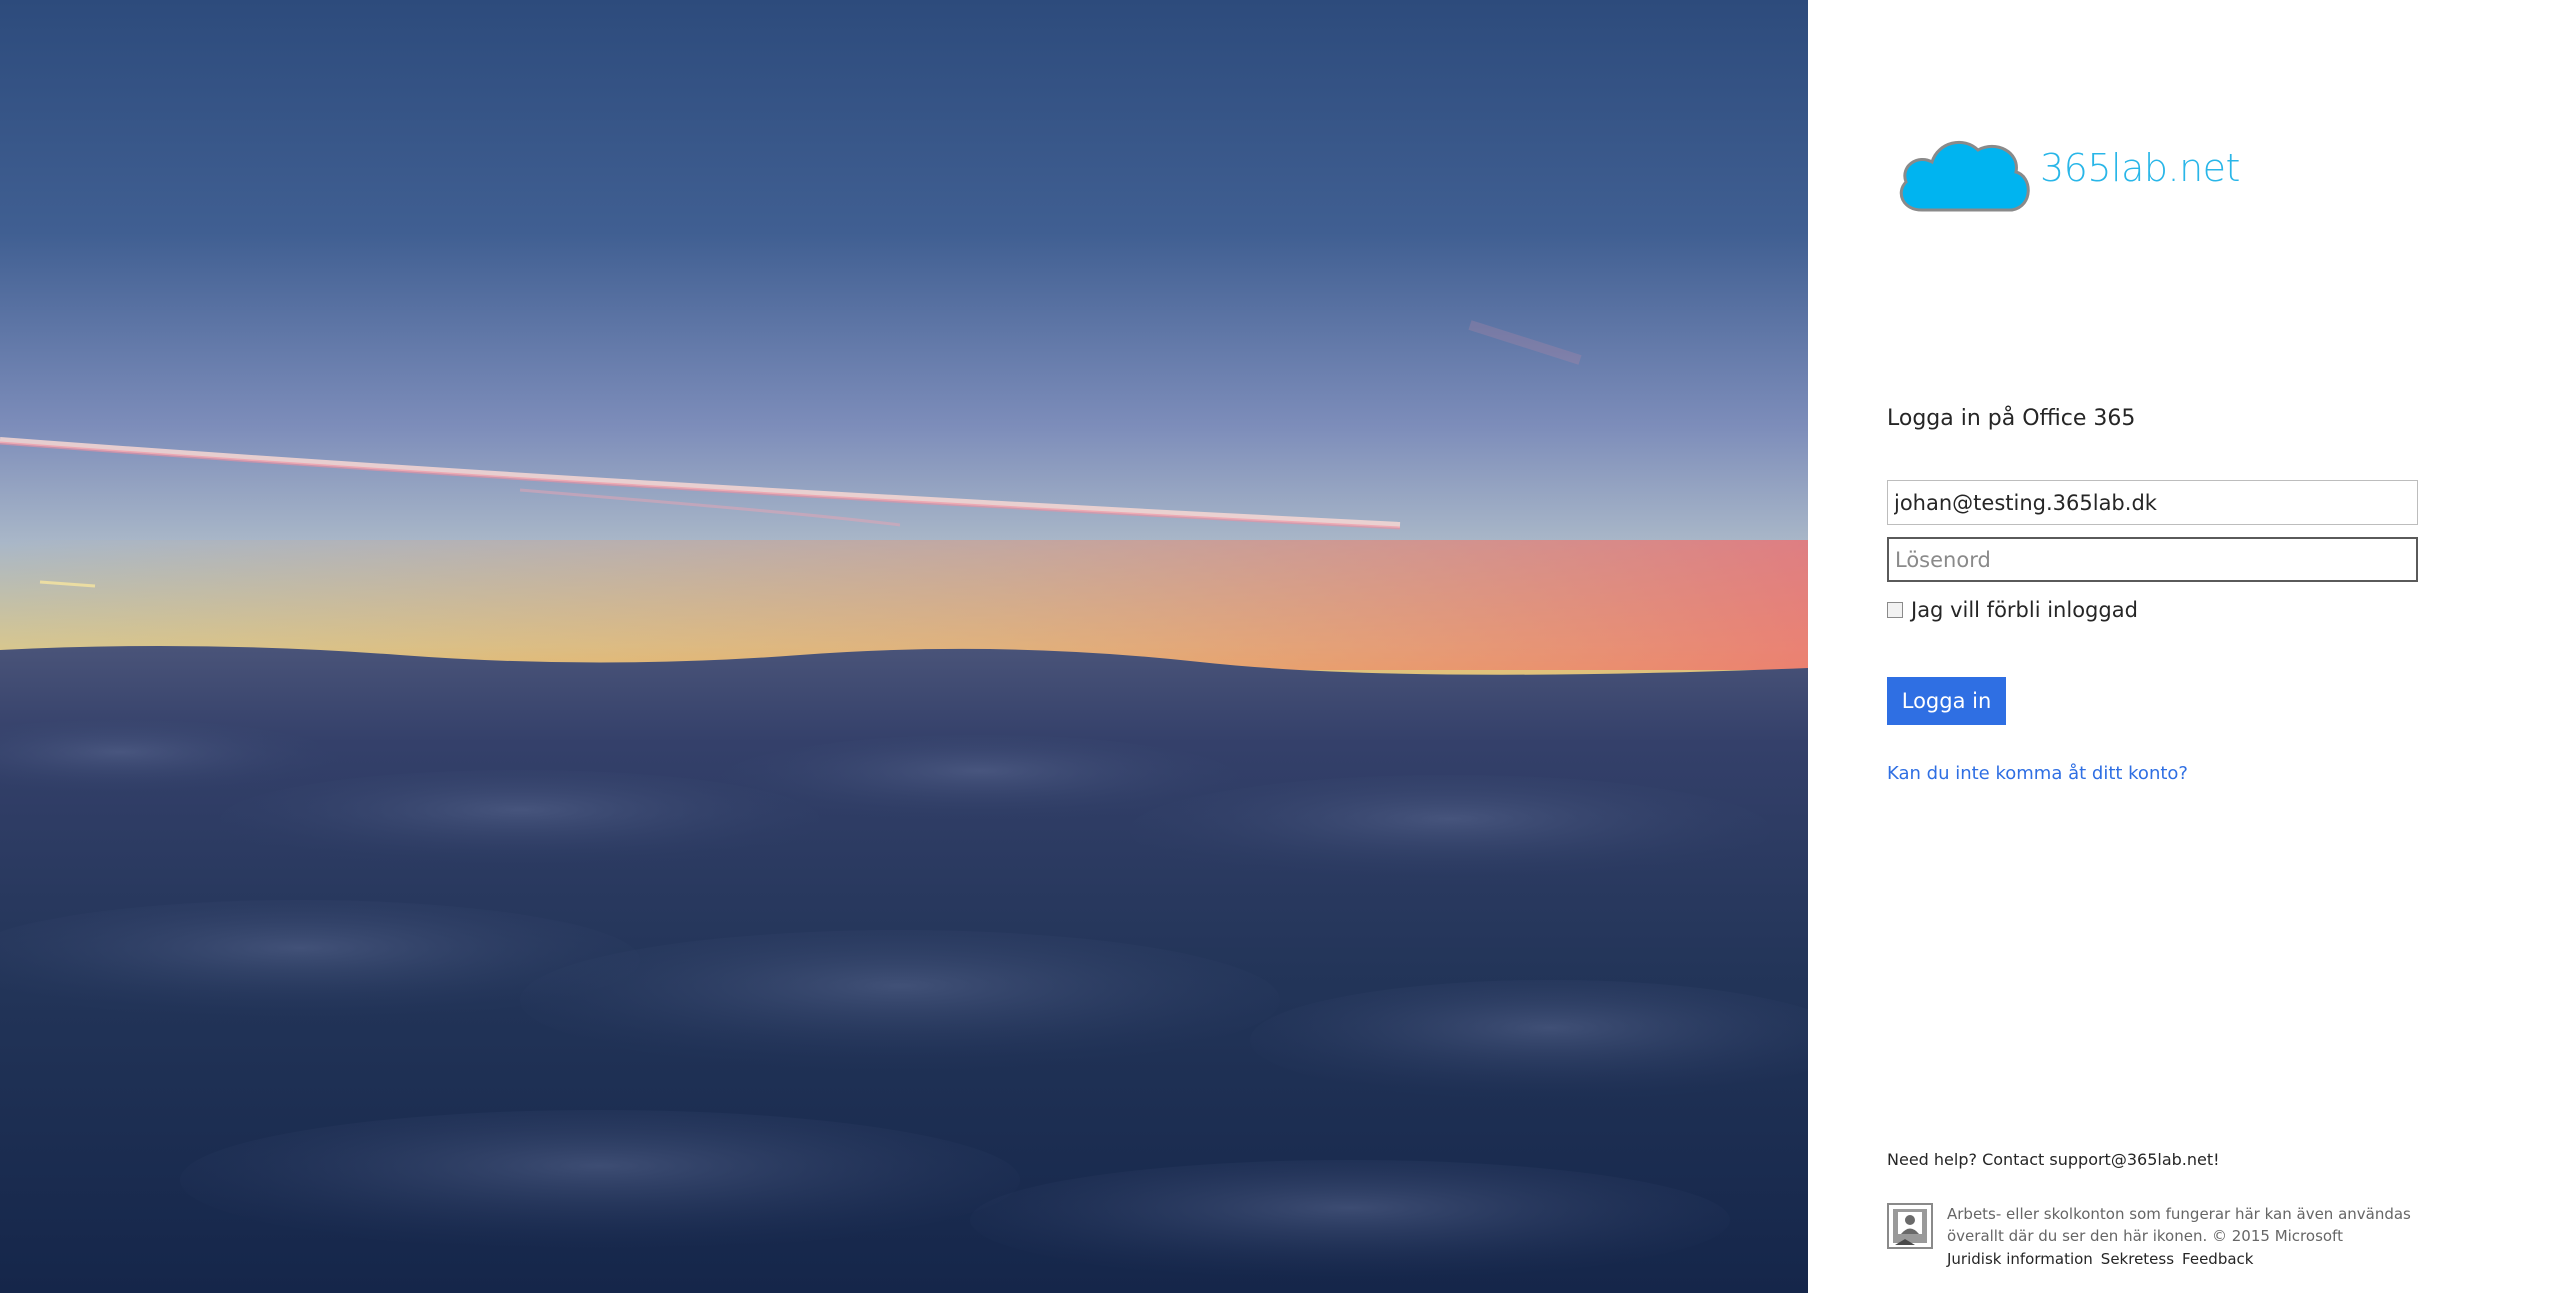 This screenshot has height=1293, width=2559. I want to click on remember-checkbox, so click(1895, 610).